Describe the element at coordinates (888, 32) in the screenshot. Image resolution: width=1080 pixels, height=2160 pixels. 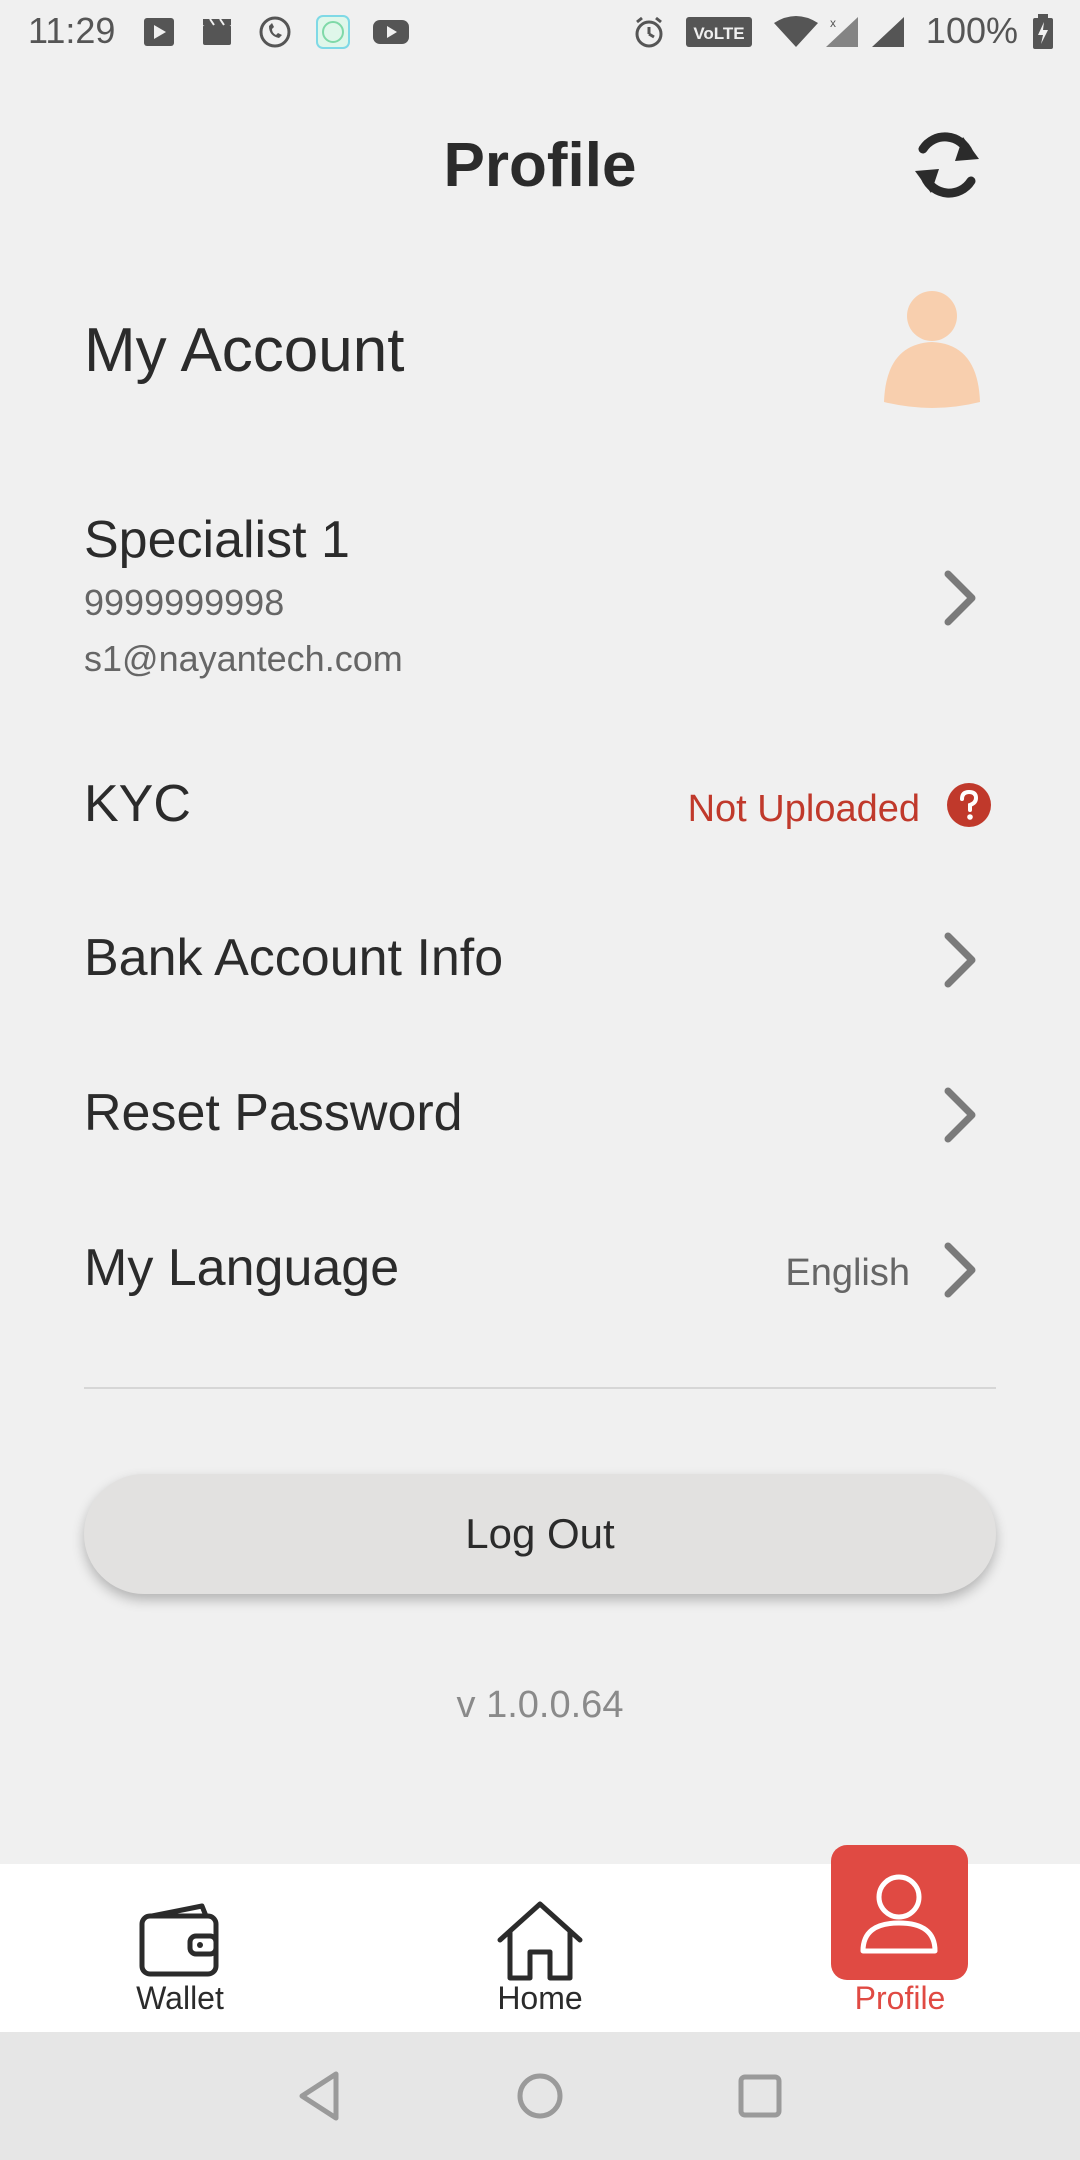
I see `signal-icon` at that location.